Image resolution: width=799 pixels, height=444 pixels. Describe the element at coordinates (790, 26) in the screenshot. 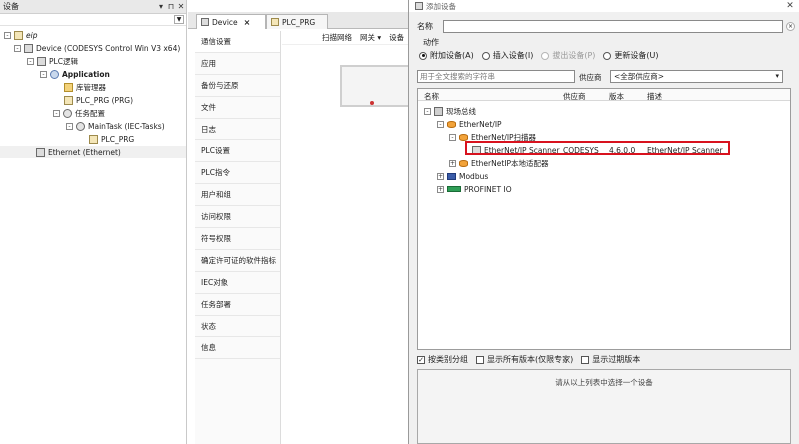

I see `clear-icon: ×` at that location.